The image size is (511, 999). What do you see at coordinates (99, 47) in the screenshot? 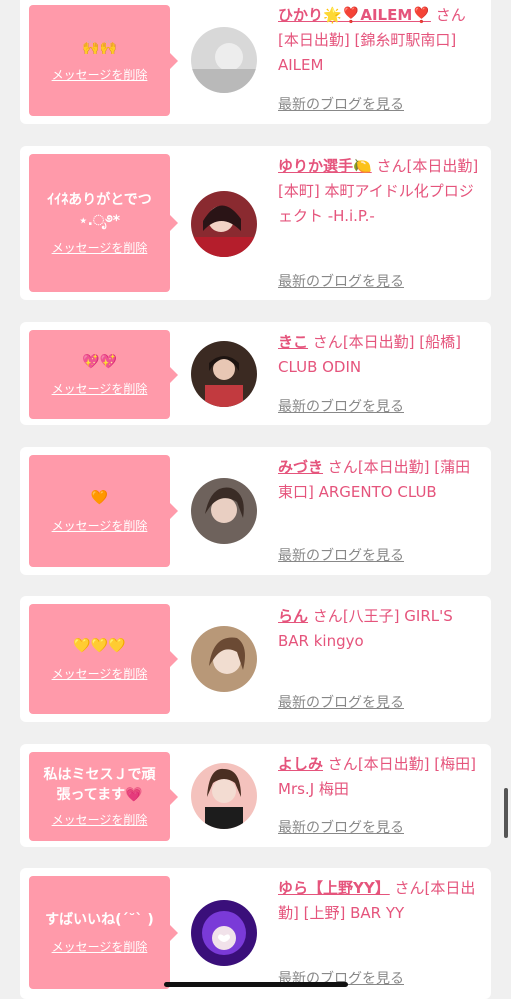
I see `message-text: 🙌🙌` at bounding box center [99, 47].